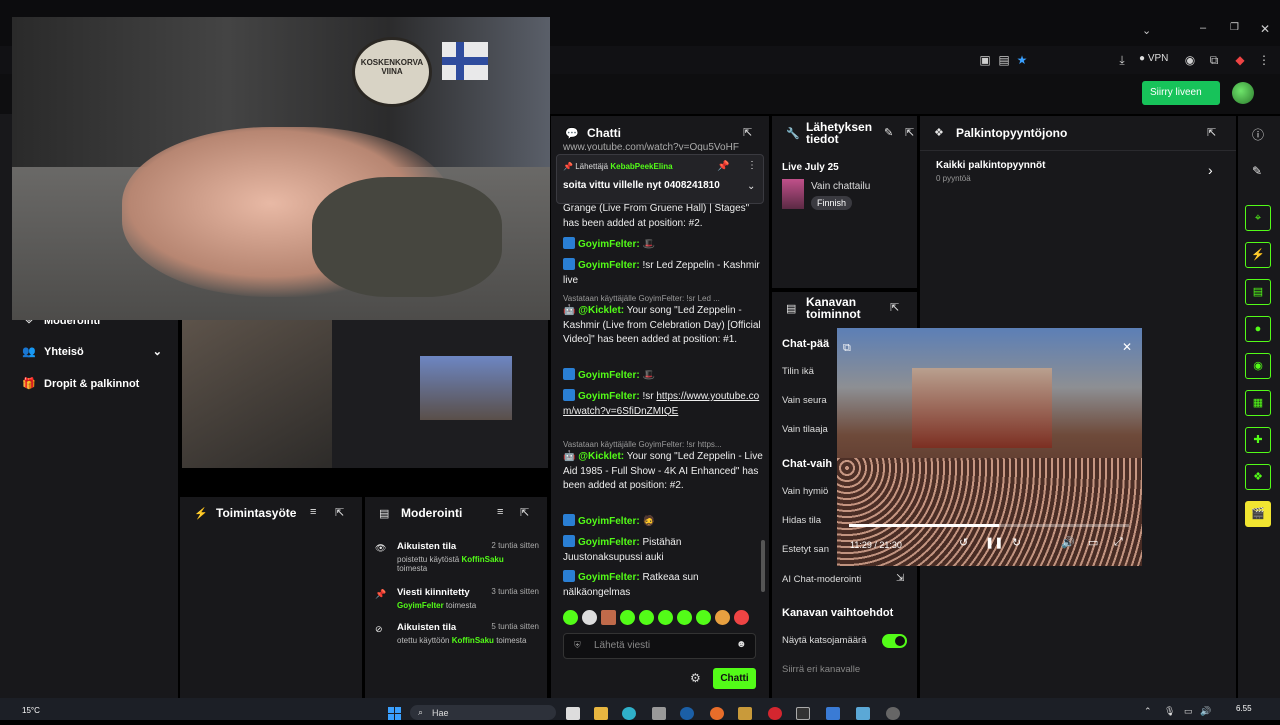 This screenshot has width=1280, height=725. I want to click on file-icon, so click(573, 713).